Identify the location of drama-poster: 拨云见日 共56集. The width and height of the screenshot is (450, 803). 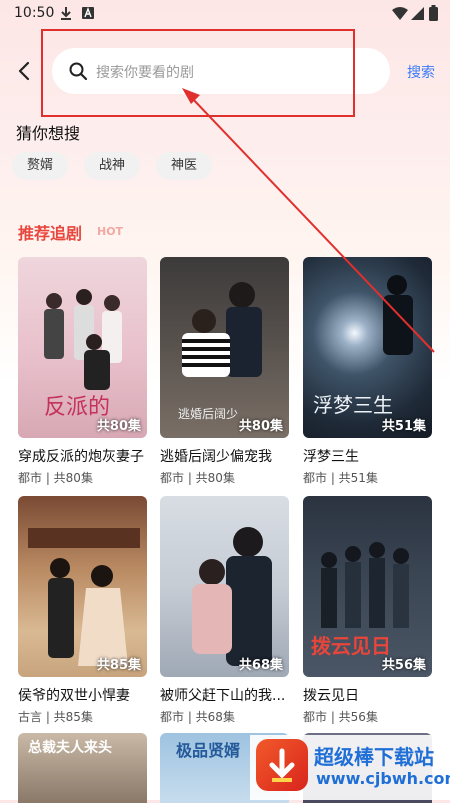
(367, 586).